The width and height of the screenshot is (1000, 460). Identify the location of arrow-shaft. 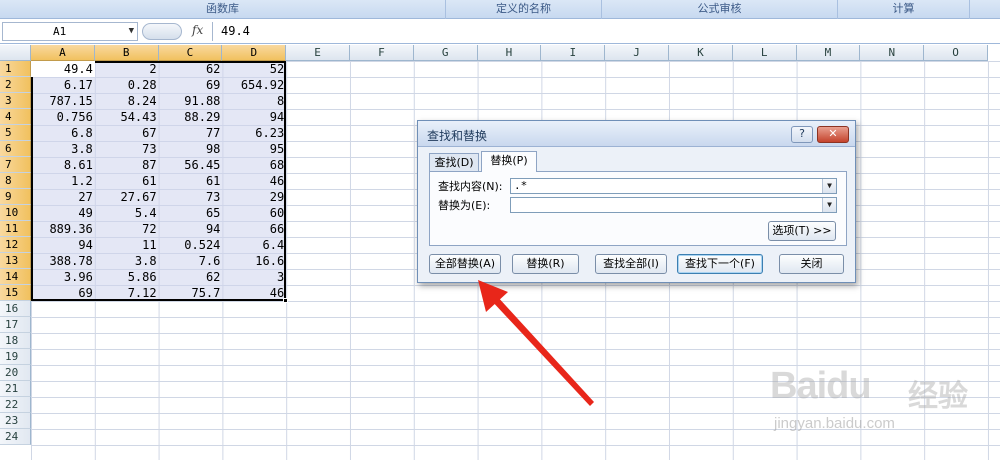
(542, 350).